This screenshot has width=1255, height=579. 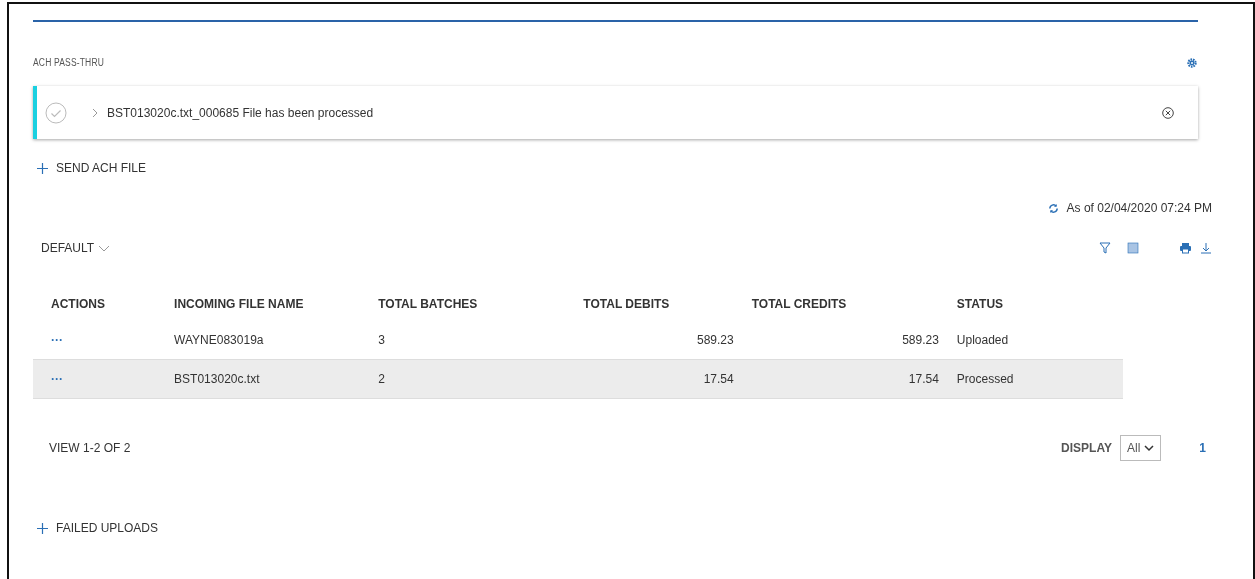 What do you see at coordinates (78, 304) in the screenshot?
I see `column-header: ACTIONS` at bounding box center [78, 304].